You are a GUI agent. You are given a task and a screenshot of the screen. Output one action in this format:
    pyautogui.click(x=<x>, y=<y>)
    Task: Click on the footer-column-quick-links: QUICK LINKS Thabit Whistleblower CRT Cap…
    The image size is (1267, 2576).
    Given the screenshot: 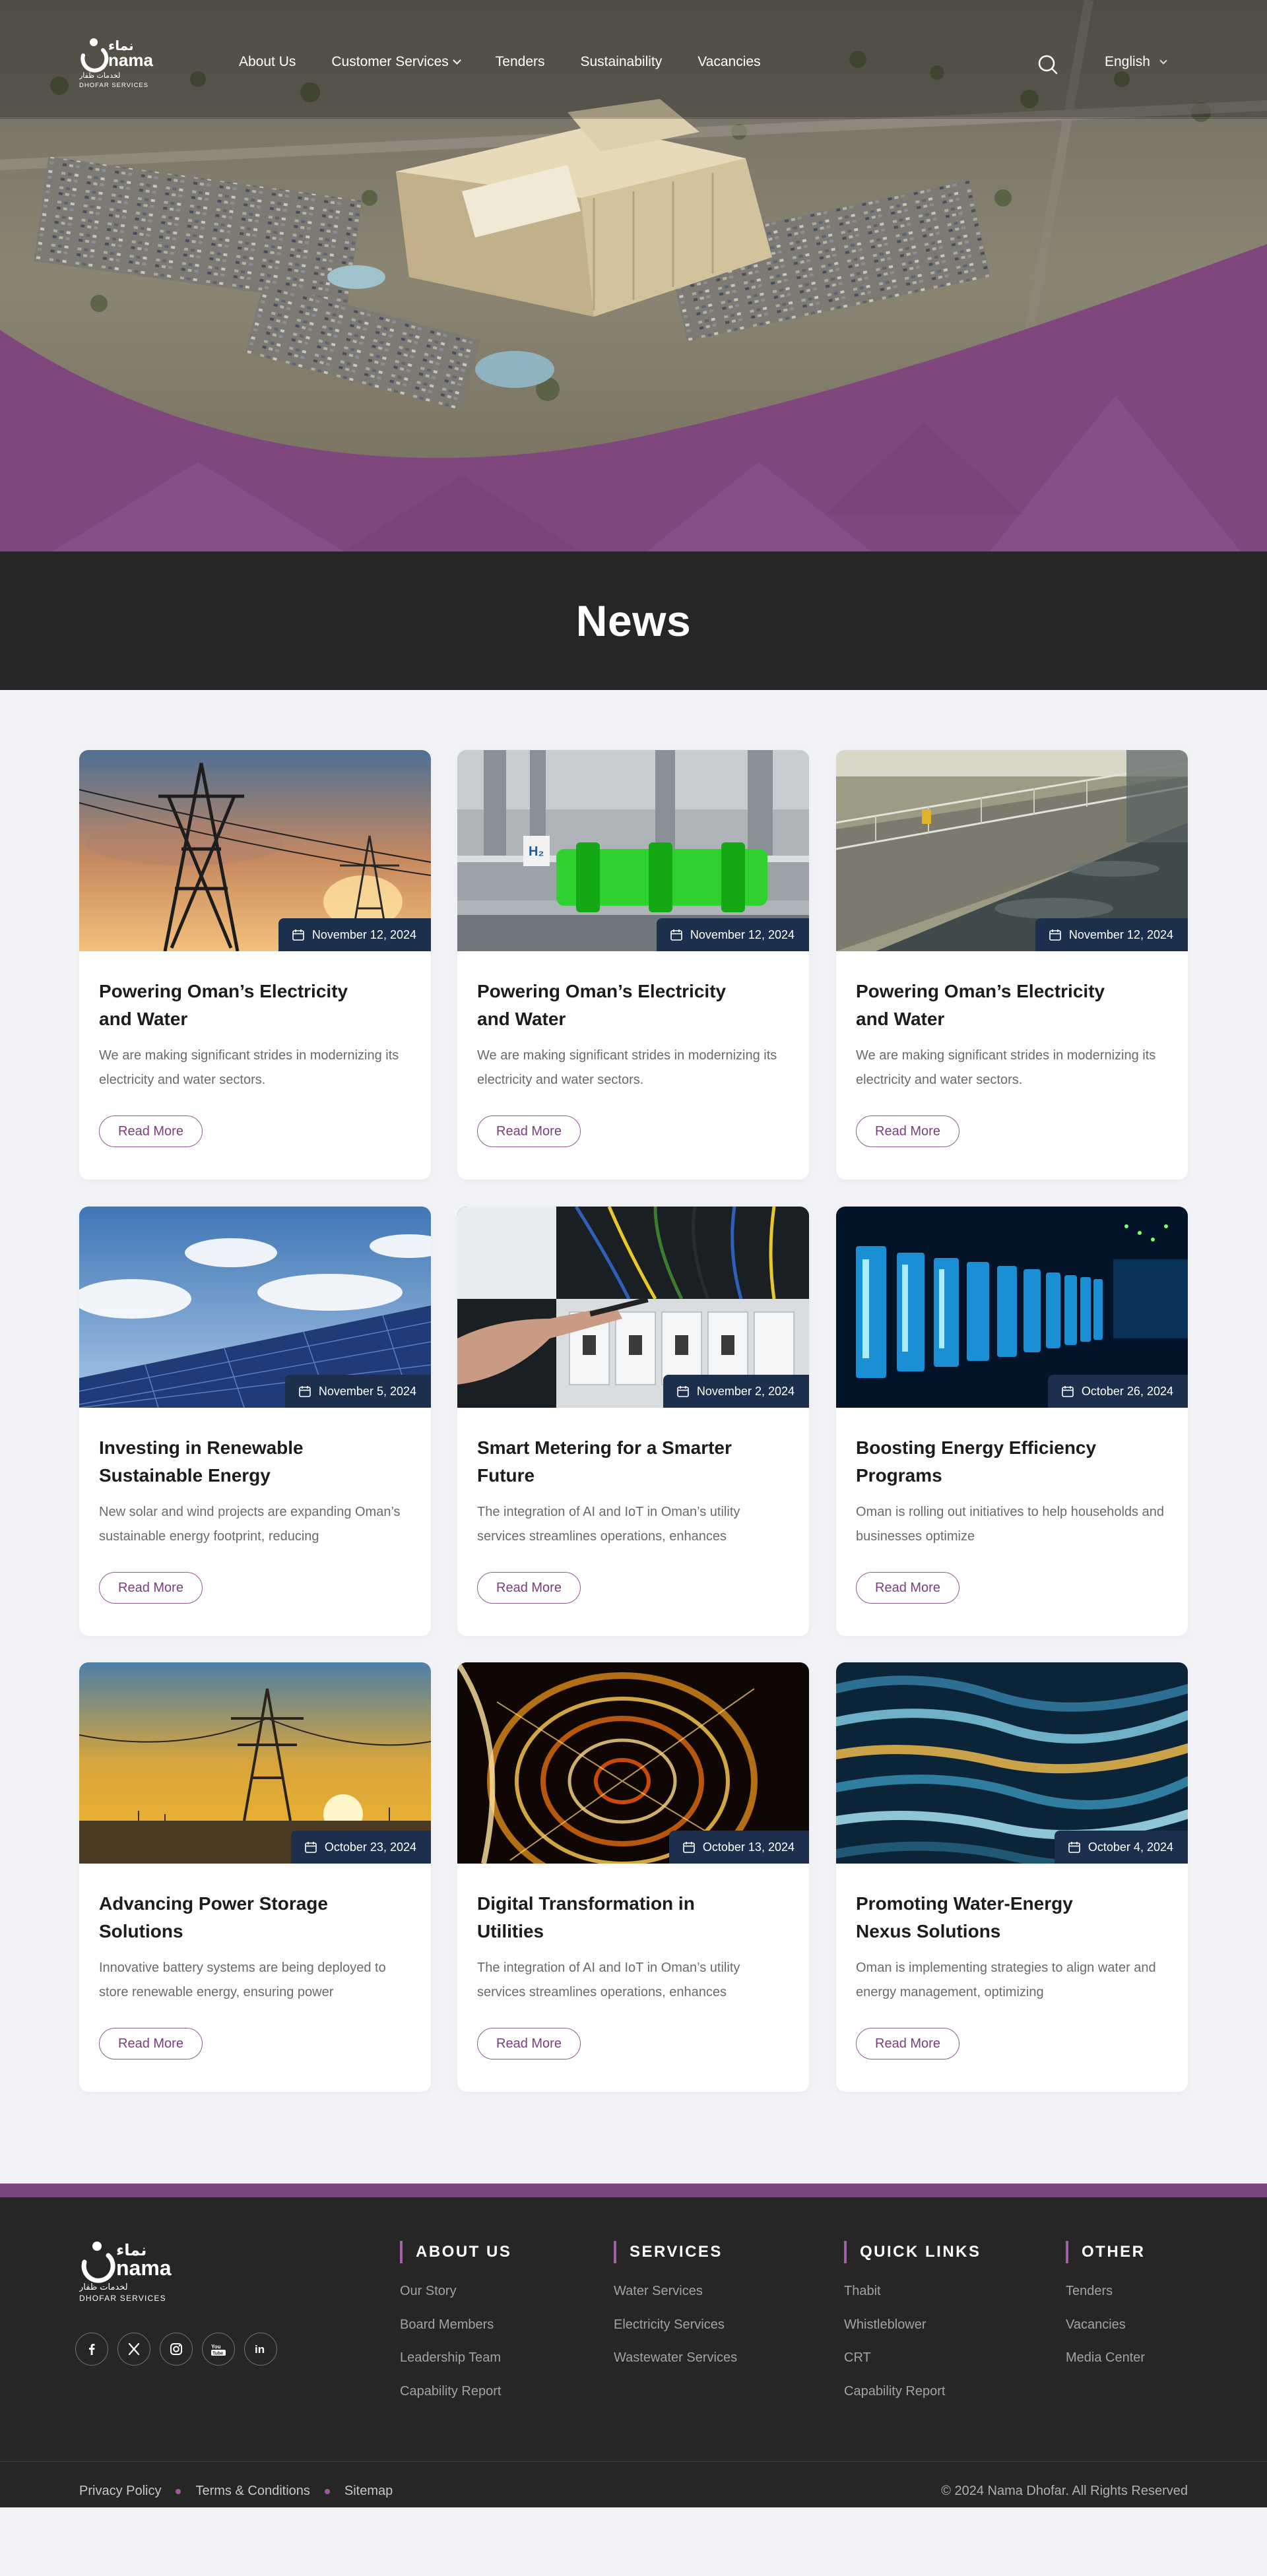 What is the action you would take?
    pyautogui.click(x=912, y=2328)
    